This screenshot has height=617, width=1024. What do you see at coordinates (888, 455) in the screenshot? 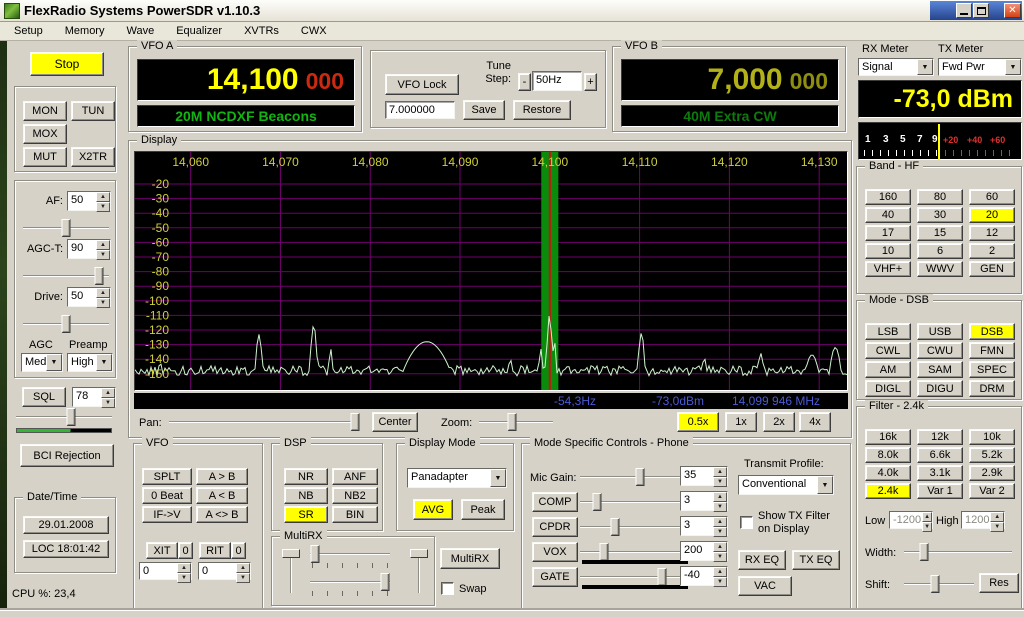
I see `filter-8k-button: 8.0k` at bounding box center [888, 455].